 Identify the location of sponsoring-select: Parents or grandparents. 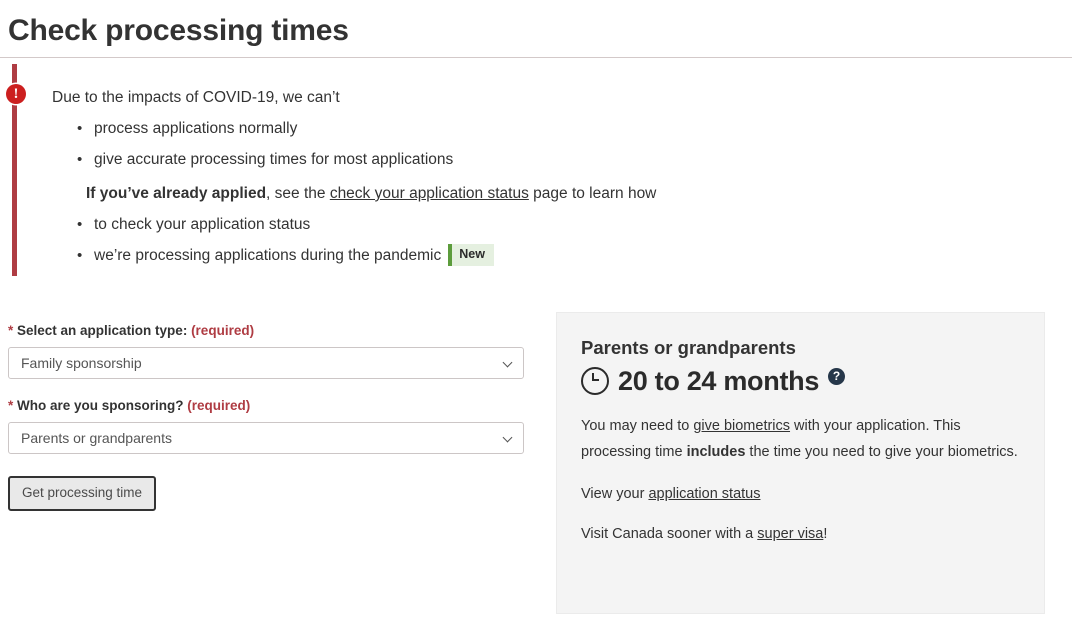
(266, 438).